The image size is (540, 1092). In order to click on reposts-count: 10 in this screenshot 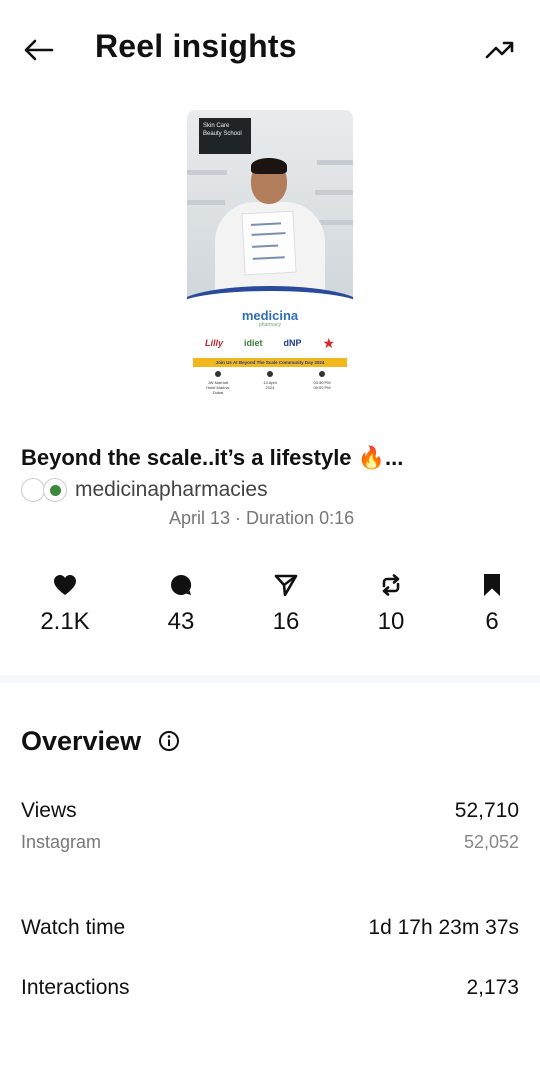, I will do `click(391, 621)`.